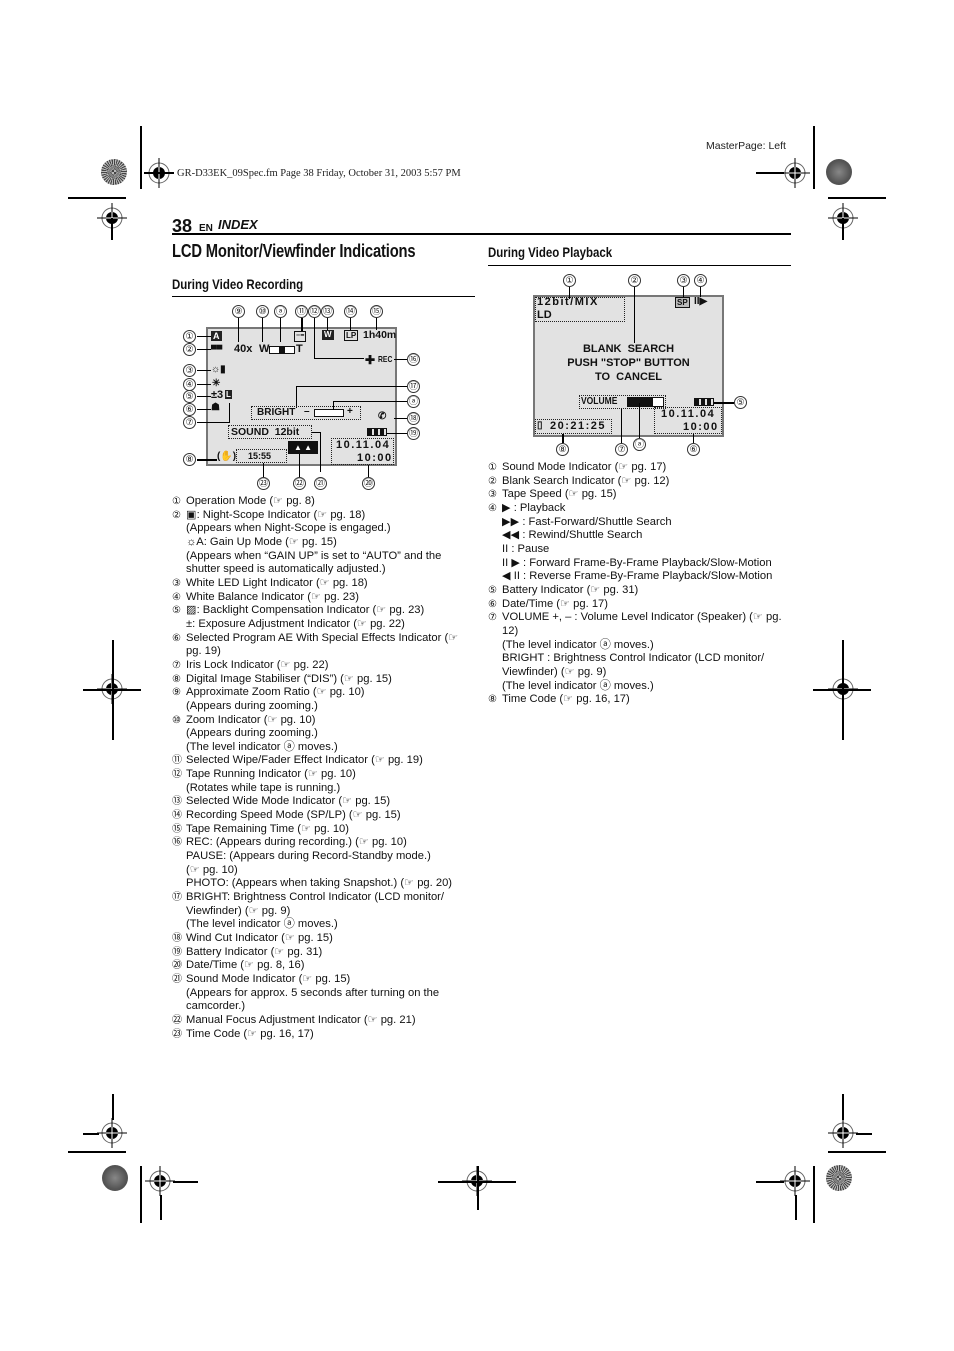  I want to click on exposure-indicator: ±3, so click(217, 395).